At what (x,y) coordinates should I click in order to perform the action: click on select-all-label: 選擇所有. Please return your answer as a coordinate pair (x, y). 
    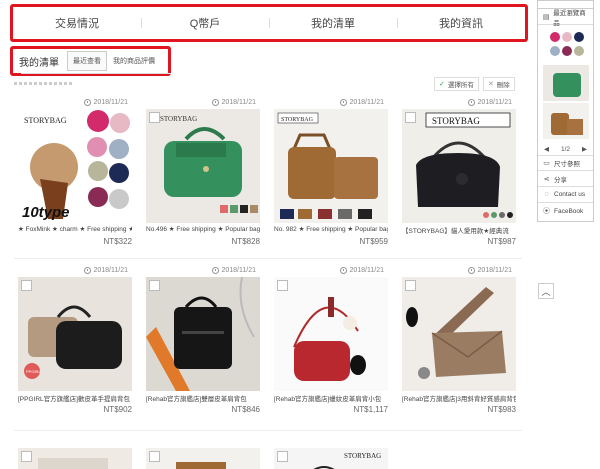
    Looking at the image, I should click on (460, 85).